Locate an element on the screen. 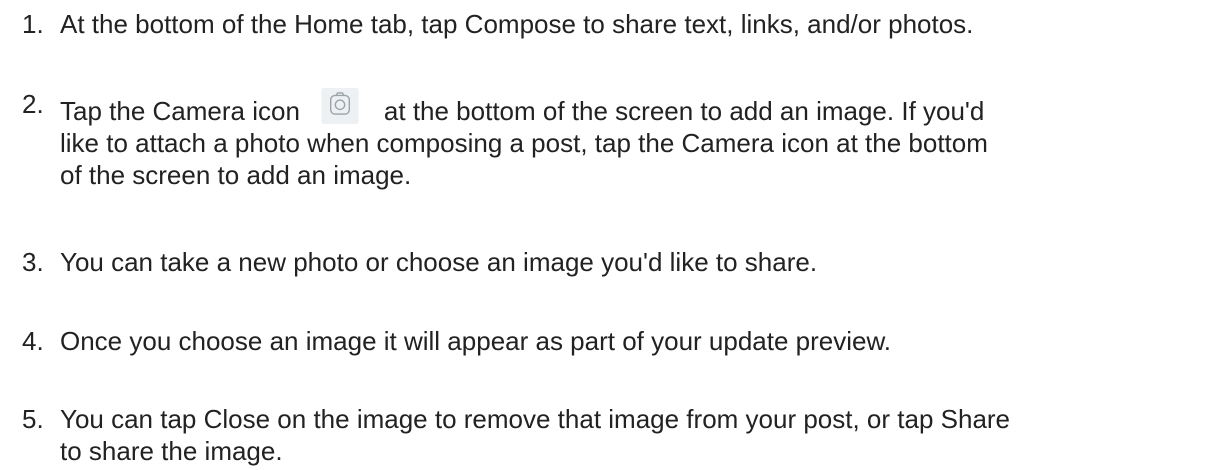 Image resolution: width=1220 pixels, height=470 pixels. step-number: 3. is located at coordinates (33, 262).